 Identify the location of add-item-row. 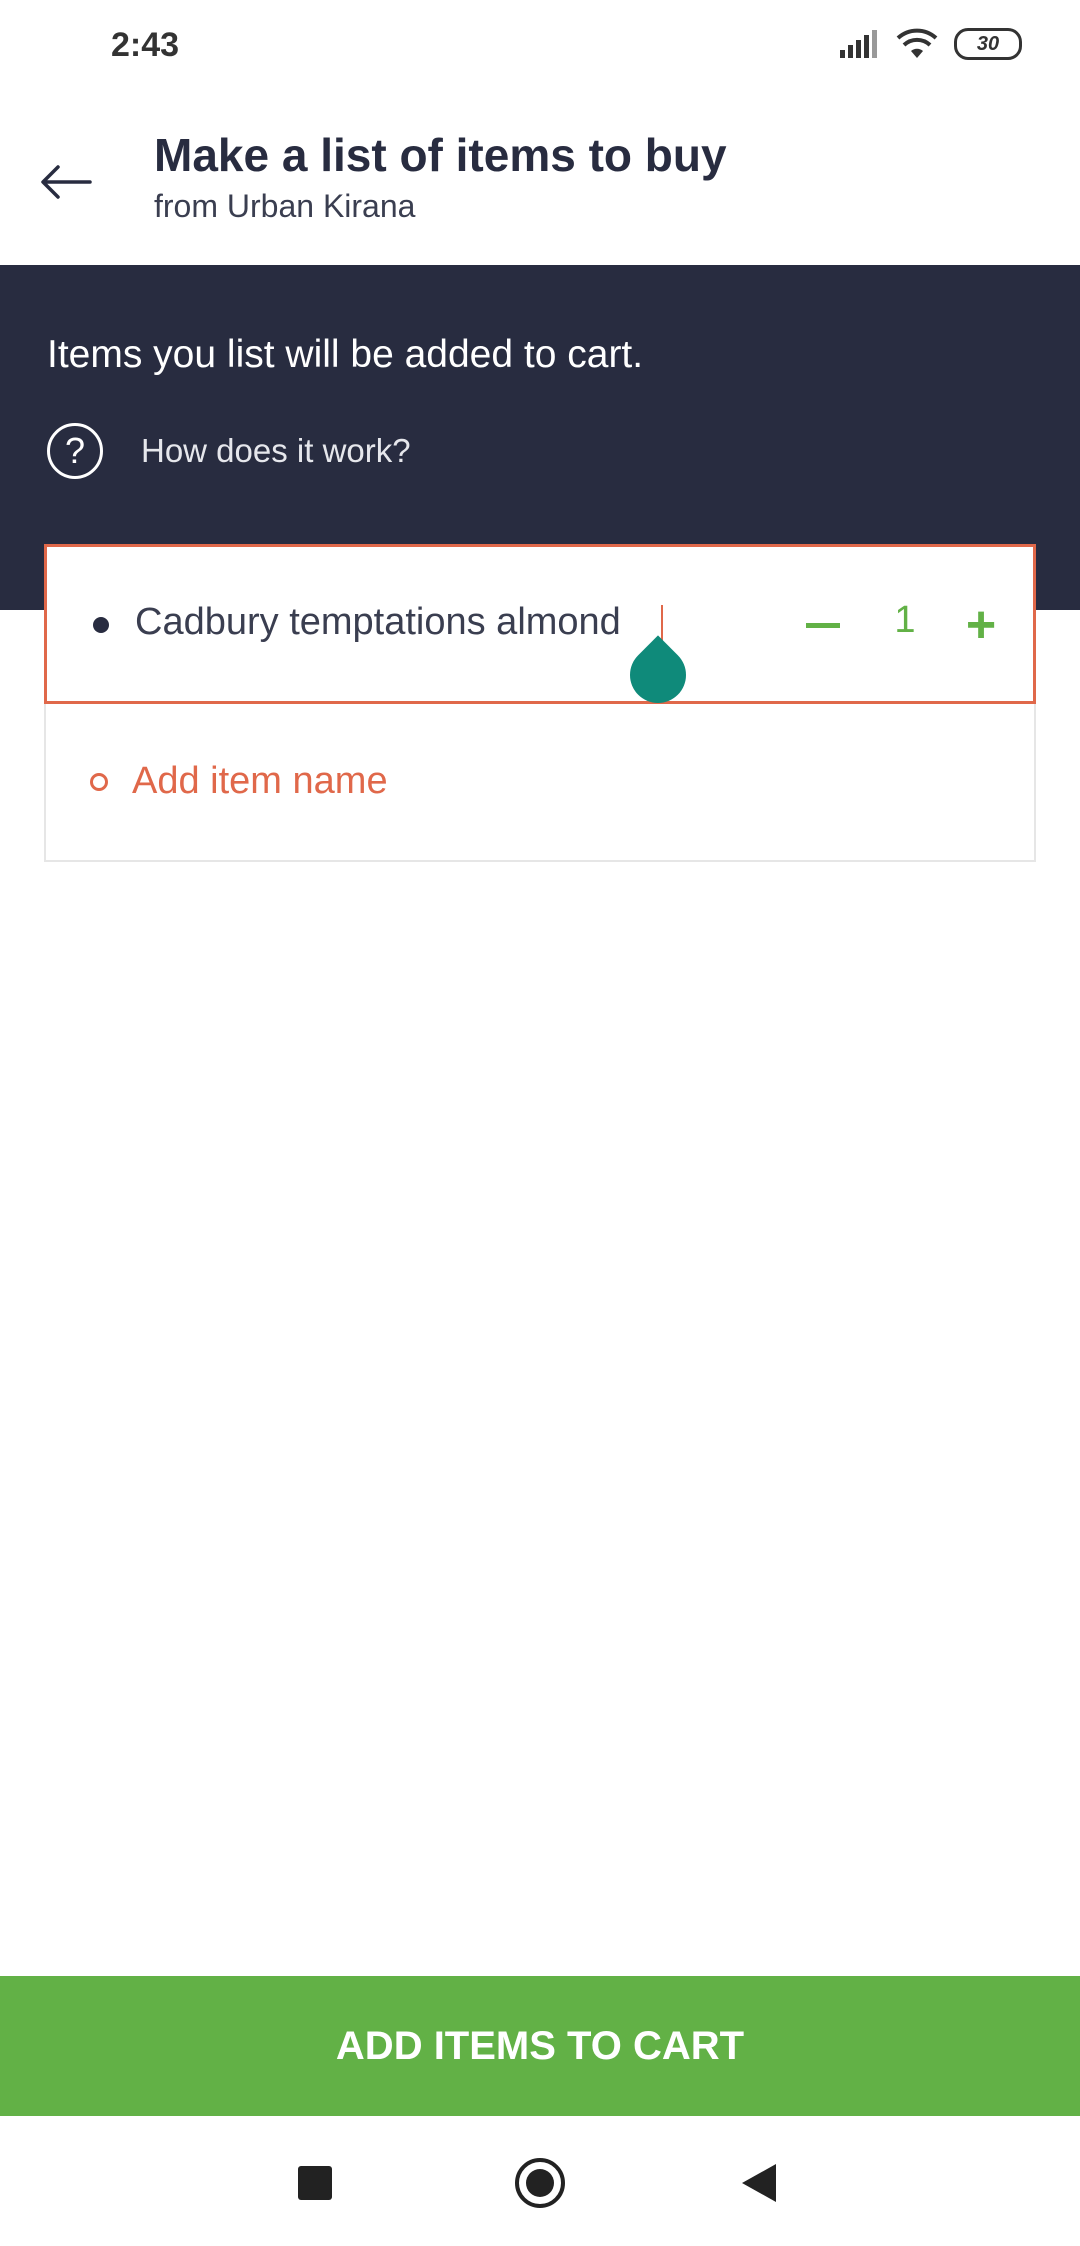
(540, 783).